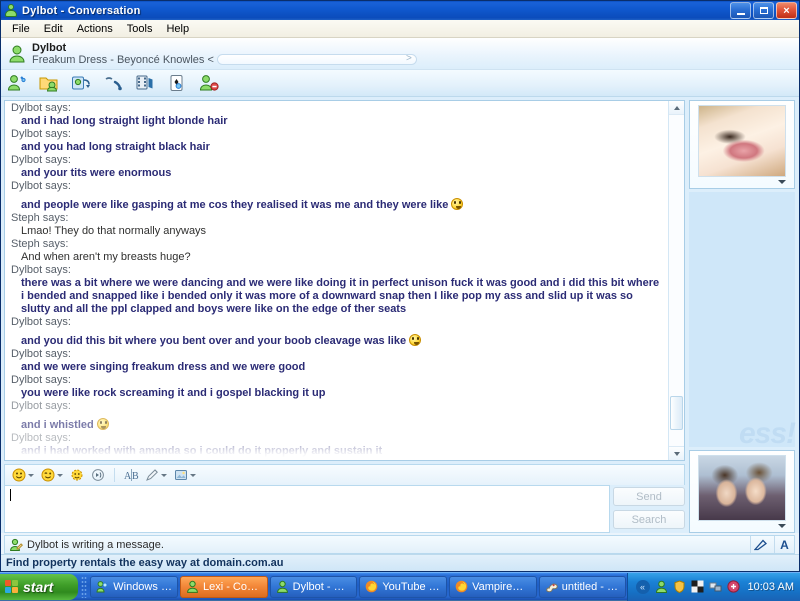 This screenshot has width=800, height=601. What do you see at coordinates (52, 475) in the screenshot?
I see `wink-icon` at bounding box center [52, 475].